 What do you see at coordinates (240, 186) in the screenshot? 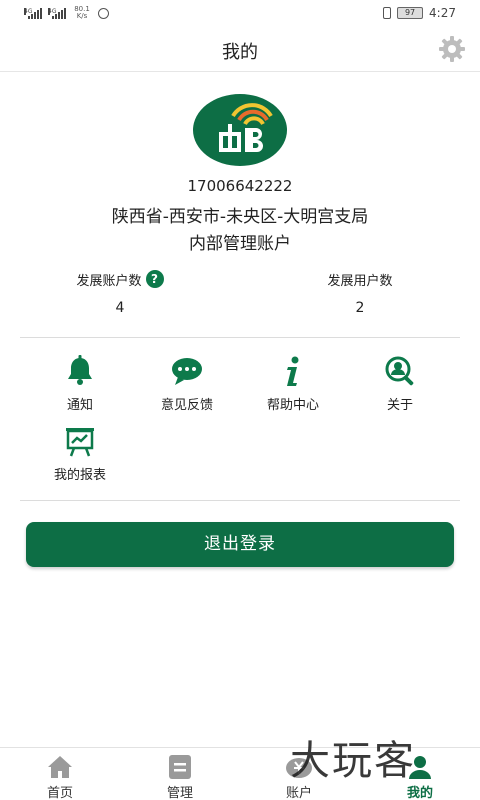
I see `user-phone: 17006642222` at bounding box center [240, 186].